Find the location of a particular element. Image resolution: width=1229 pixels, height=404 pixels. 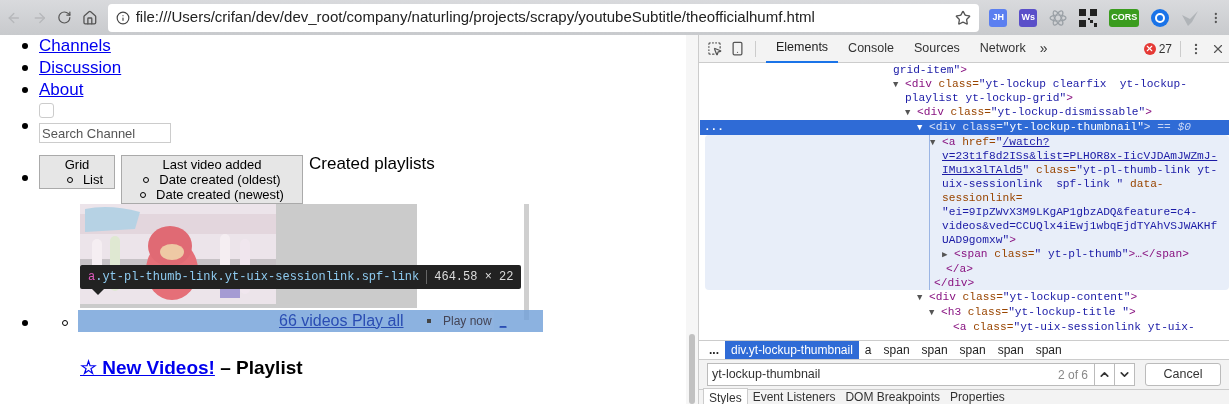

error-icon is located at coordinates (1149, 48).